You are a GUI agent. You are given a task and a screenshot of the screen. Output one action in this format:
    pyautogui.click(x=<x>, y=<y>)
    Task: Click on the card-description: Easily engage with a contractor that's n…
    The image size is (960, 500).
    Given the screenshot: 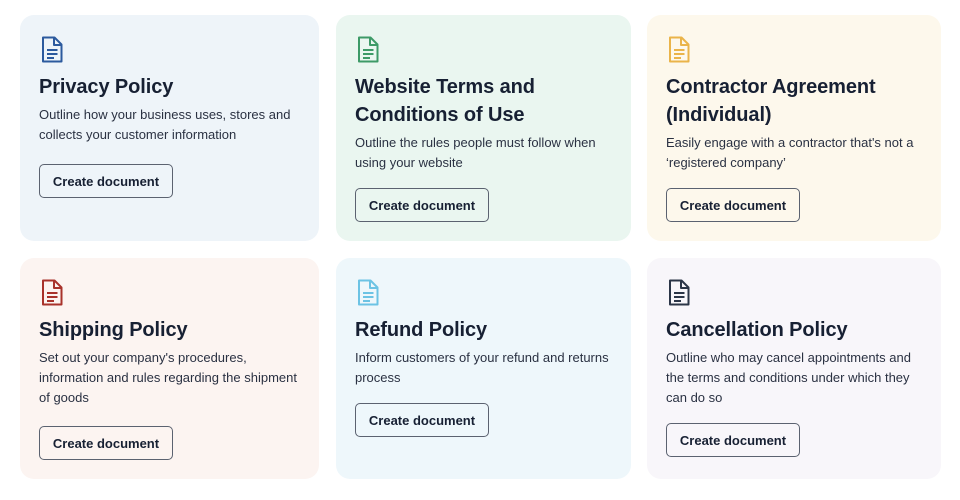 What is the action you would take?
    pyautogui.click(x=790, y=152)
    